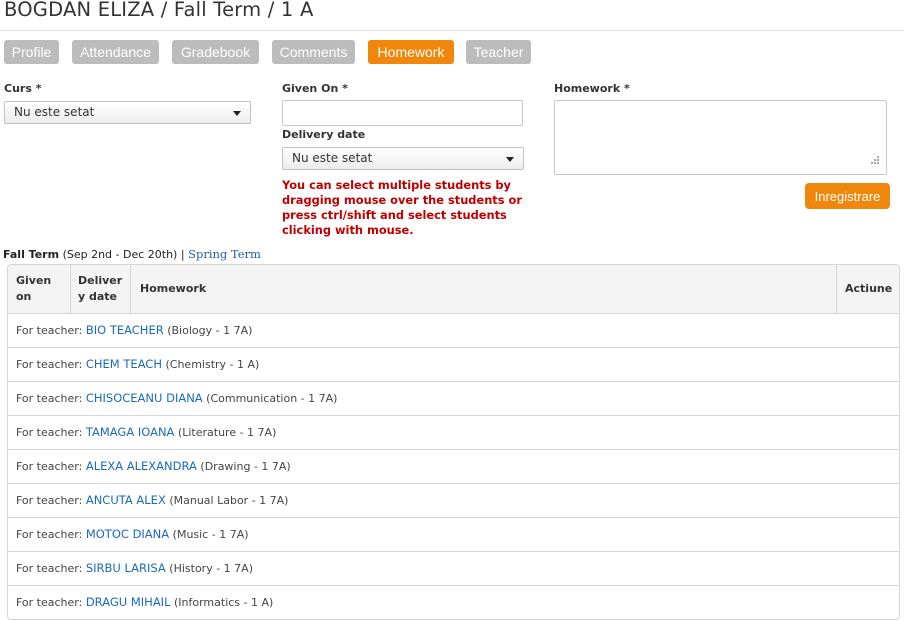  Describe the element at coordinates (126, 500) in the screenshot. I see `teacher-link: ANCUTA ALEX` at that location.